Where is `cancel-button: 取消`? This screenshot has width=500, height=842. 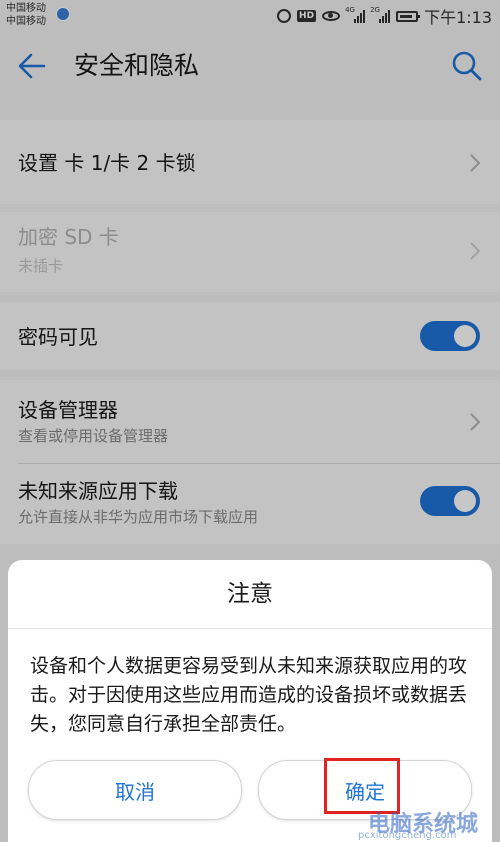
cancel-button: 取消 is located at coordinates (135, 790).